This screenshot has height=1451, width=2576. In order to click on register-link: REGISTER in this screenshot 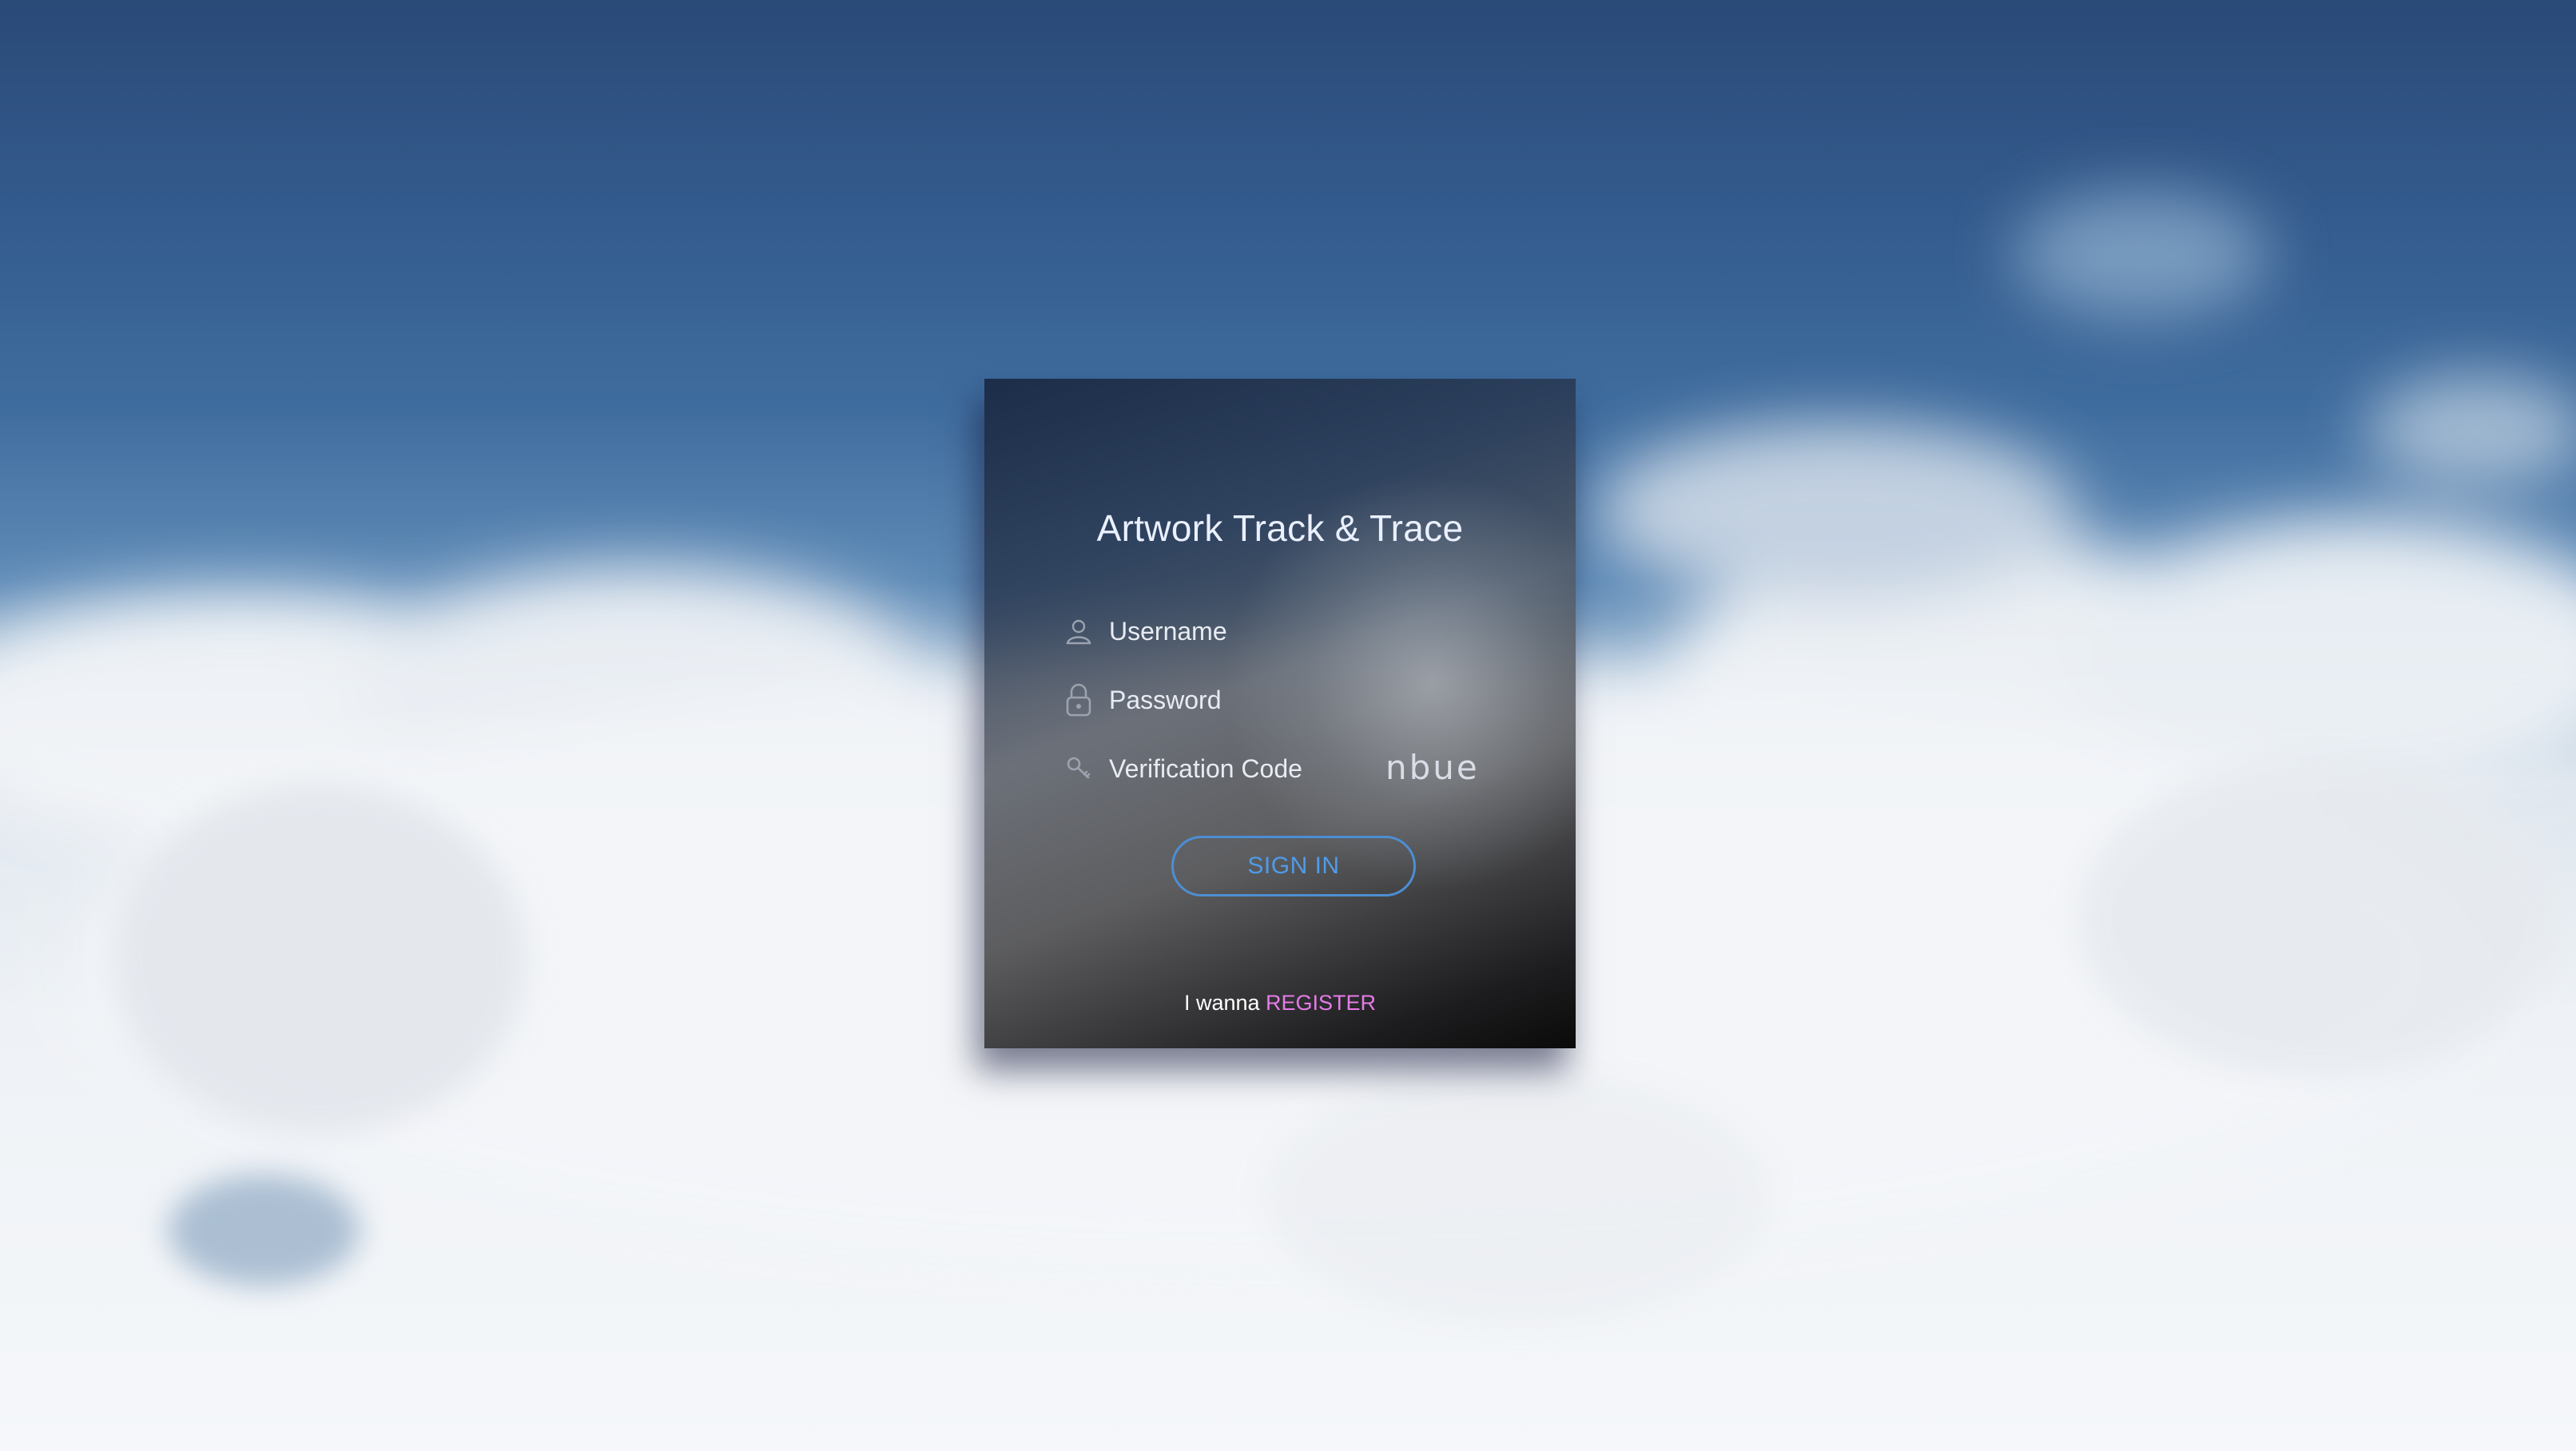, I will do `click(1321, 1003)`.